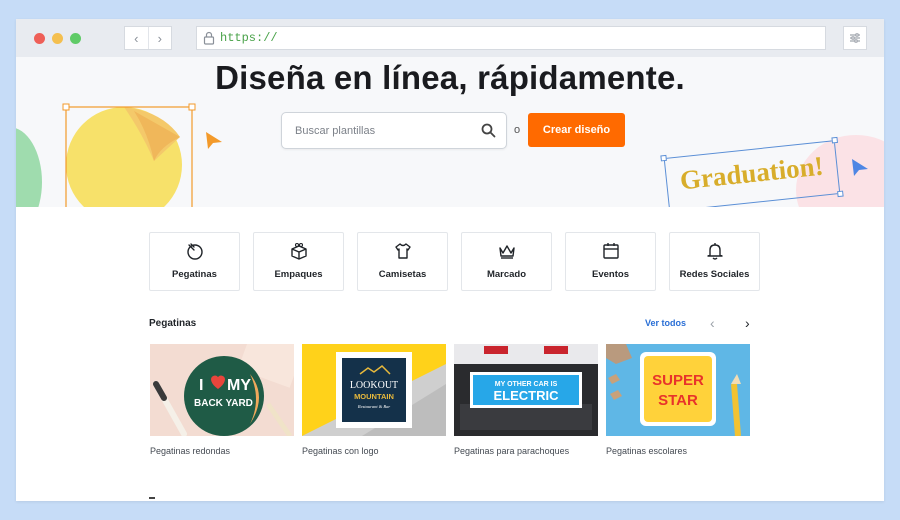 The image size is (900, 520). I want to click on card-thumbnail: SUPER STAR, so click(678, 390).